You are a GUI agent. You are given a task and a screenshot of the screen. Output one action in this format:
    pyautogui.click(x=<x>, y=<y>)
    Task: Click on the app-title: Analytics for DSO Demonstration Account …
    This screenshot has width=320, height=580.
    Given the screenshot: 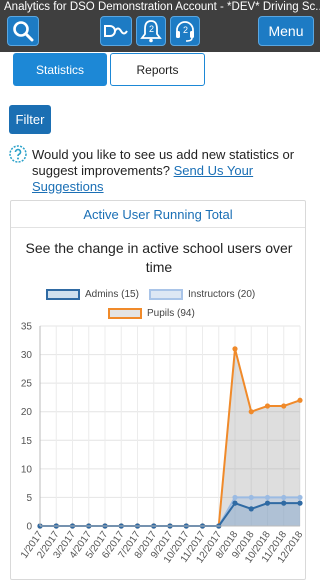 What is the action you would take?
    pyautogui.click(x=162, y=7)
    